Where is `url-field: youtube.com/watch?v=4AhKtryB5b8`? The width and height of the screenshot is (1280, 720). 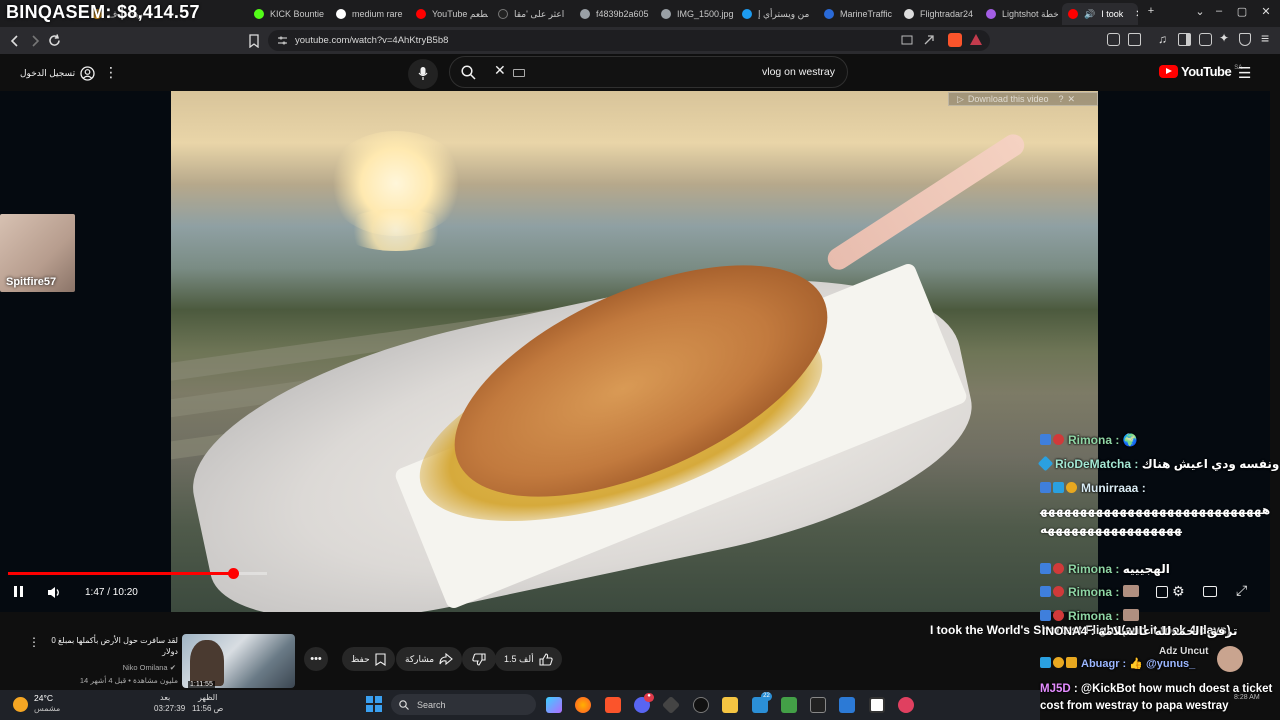
url-field: youtube.com/watch?v=4AhKtryB5b8 is located at coordinates (629, 40).